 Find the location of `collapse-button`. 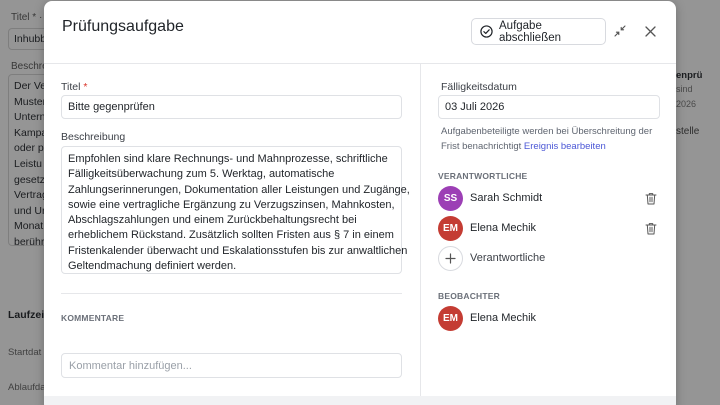

collapse-button is located at coordinates (620, 31).